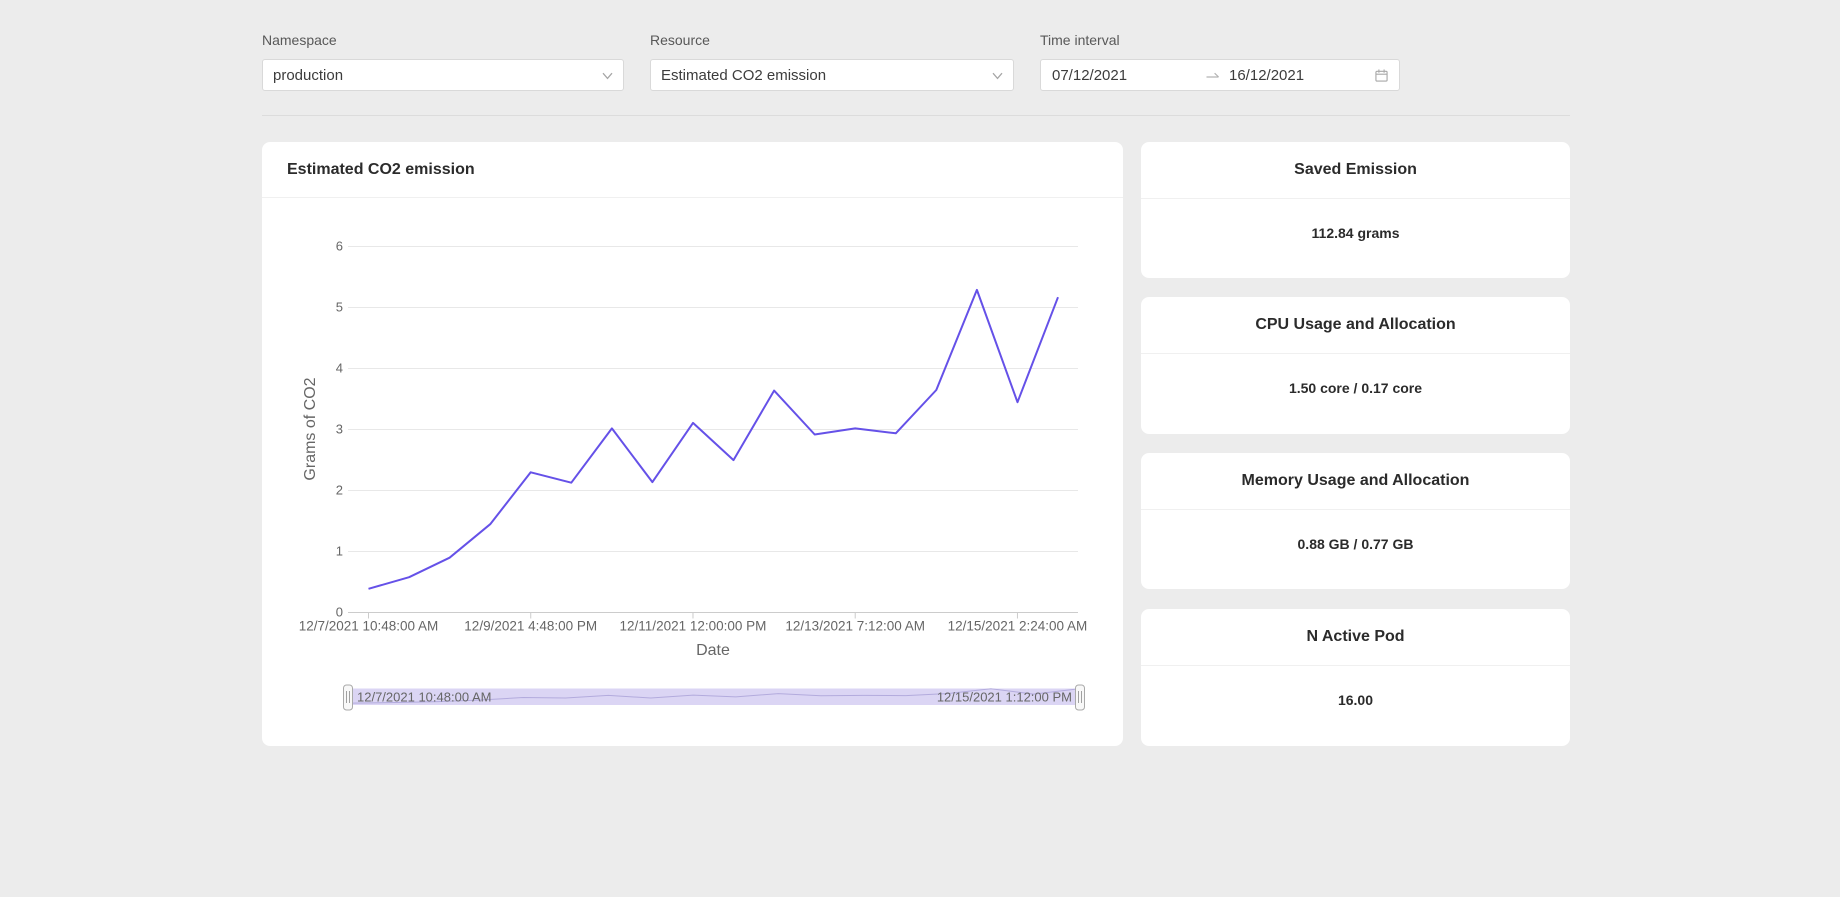 The width and height of the screenshot is (1840, 897). What do you see at coordinates (339, 429) in the screenshot?
I see `svg-text: 3` at bounding box center [339, 429].